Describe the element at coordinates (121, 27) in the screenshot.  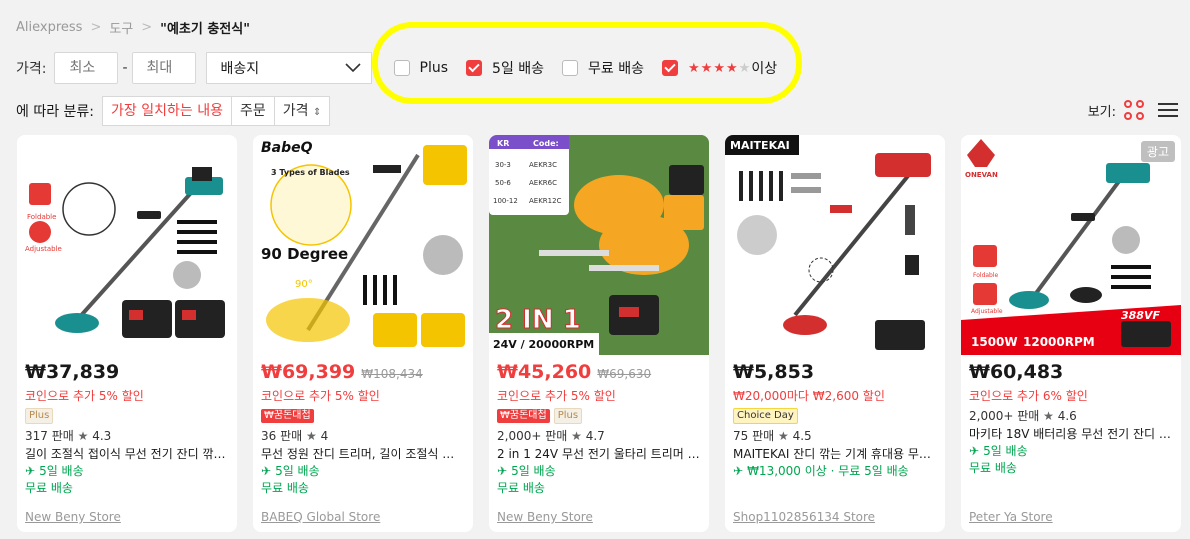
I see `breadcrumb-category: 도구` at that location.